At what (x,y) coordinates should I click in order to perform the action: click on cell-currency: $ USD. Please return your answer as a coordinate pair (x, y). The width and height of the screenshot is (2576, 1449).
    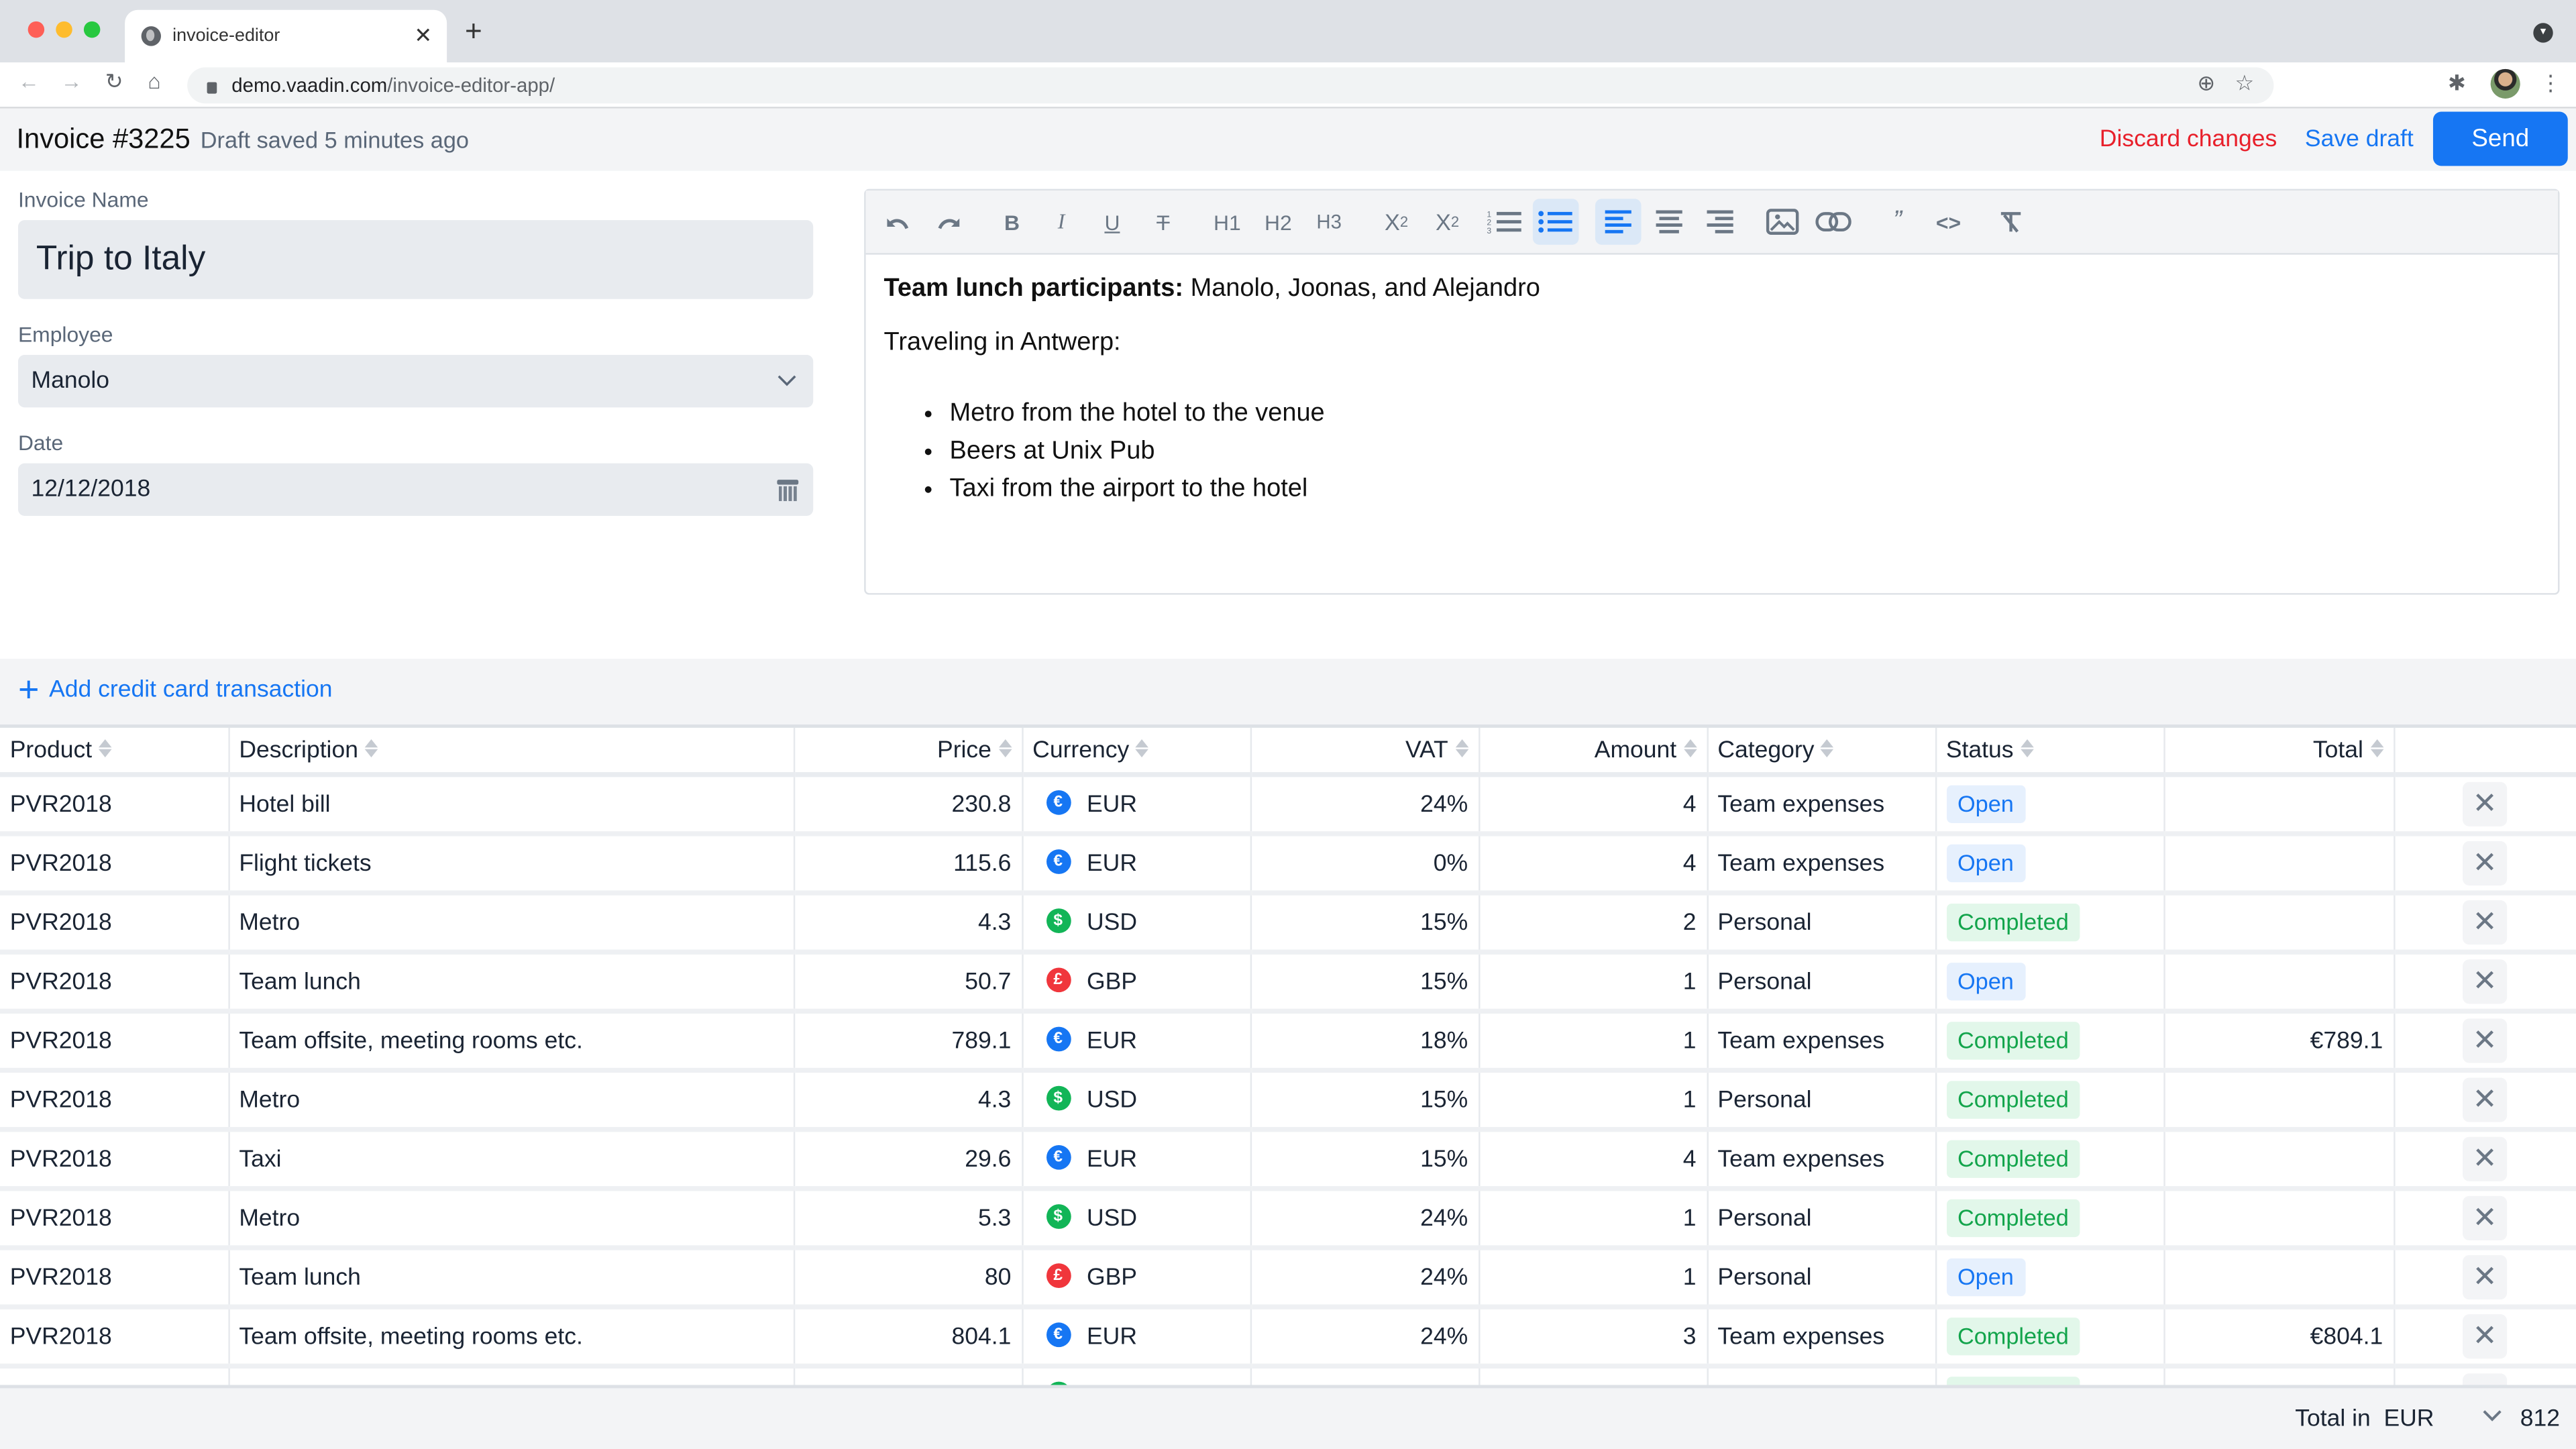
    Looking at the image, I should click on (1136, 924).